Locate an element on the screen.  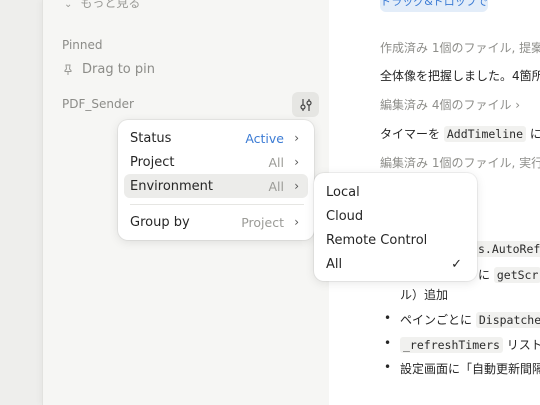
code-addtimeline: AddTimeline is located at coordinates (485, 134).